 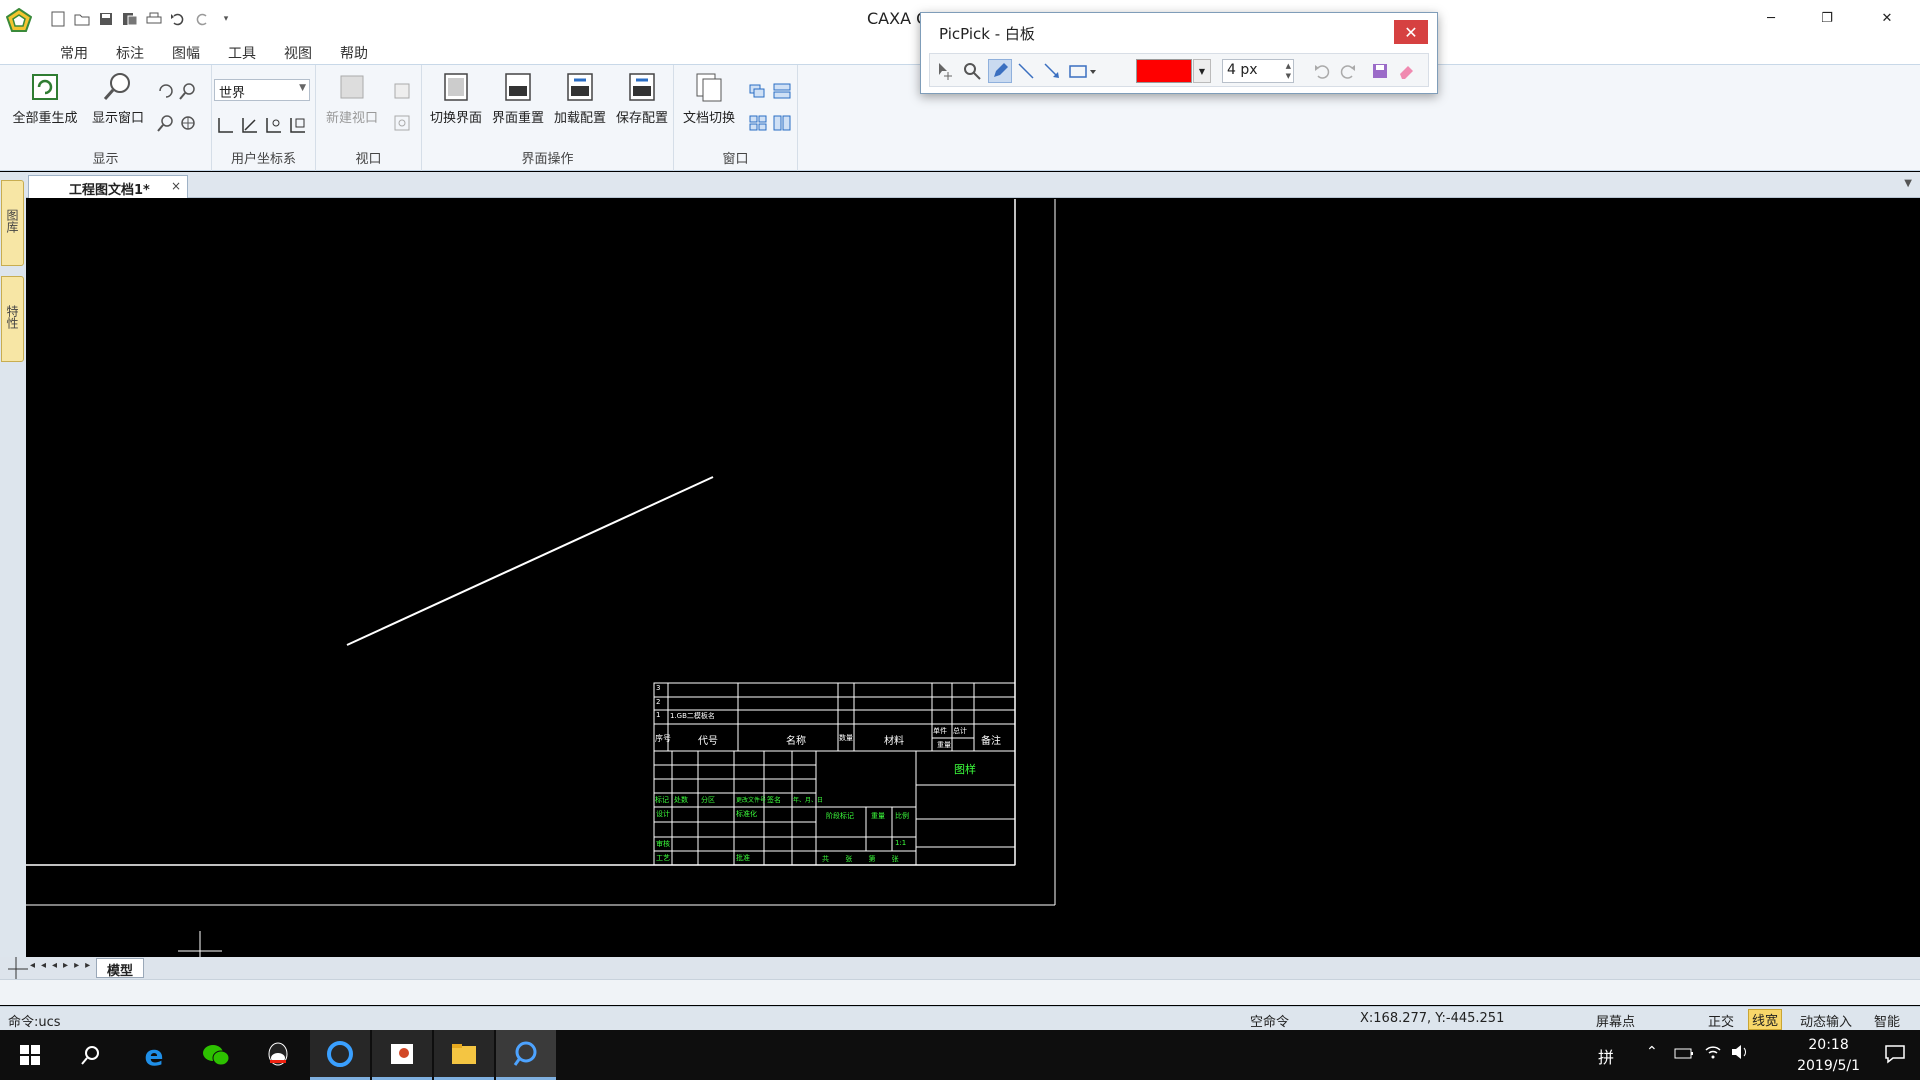 What do you see at coordinates (1828, 1056) in the screenshot?
I see `clock: 20:18 2019/5/1` at bounding box center [1828, 1056].